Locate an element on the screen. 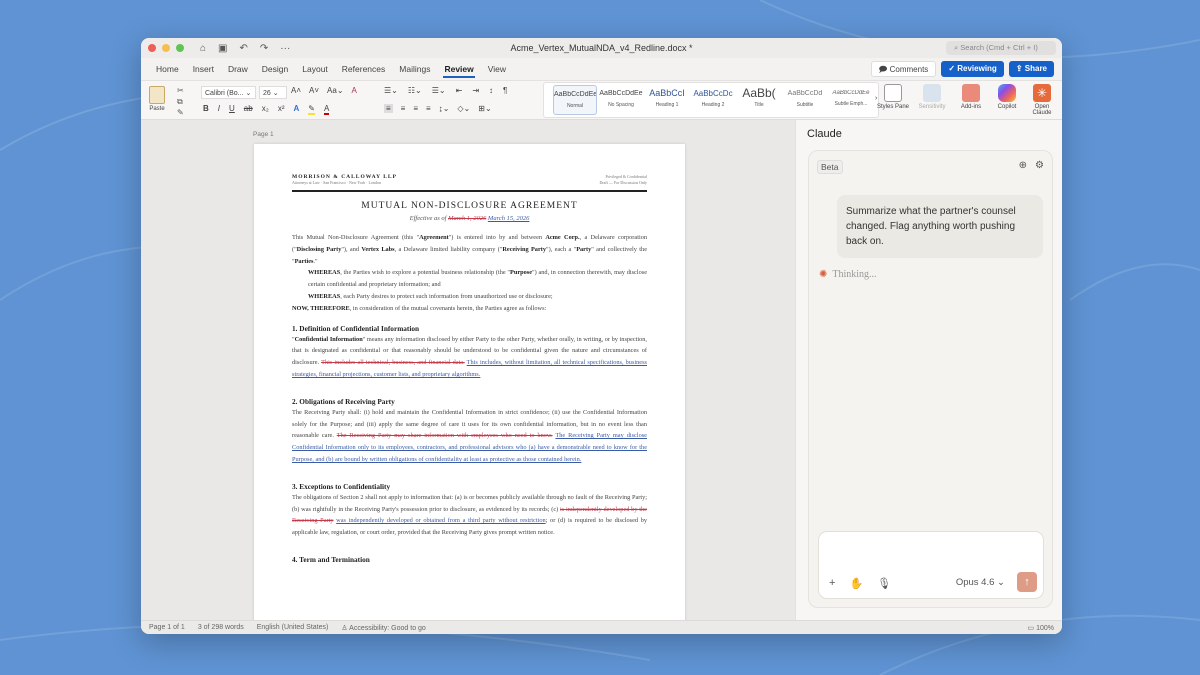 This screenshot has height=675, width=1200. search-input: ⌕ Search (Cmd + Ctrl + I) is located at coordinates (1001, 48).